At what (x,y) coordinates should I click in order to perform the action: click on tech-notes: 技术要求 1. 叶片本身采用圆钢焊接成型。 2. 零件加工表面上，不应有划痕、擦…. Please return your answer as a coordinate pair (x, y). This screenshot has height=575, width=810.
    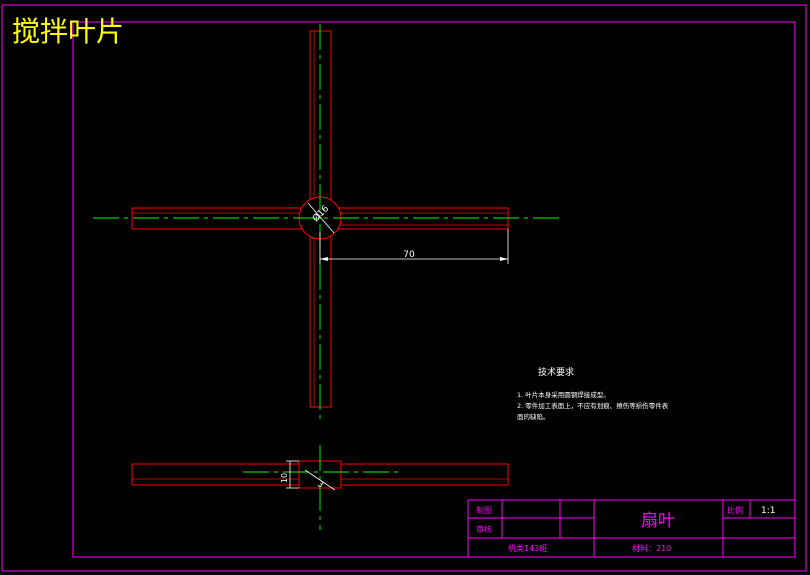
    Looking at the image, I should click on (593, 393).